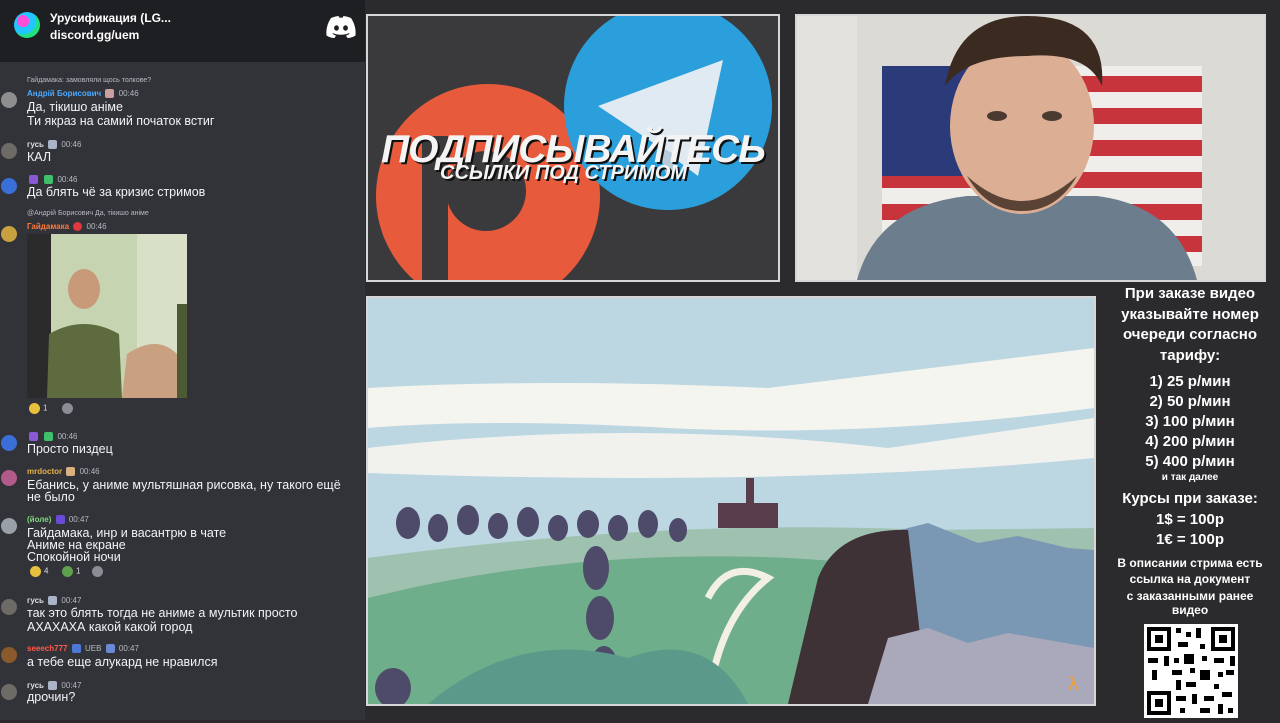  Describe the element at coordinates (116, 192) in the screenshot. I see `message-text: Да блять чё за кризис стримов` at that location.